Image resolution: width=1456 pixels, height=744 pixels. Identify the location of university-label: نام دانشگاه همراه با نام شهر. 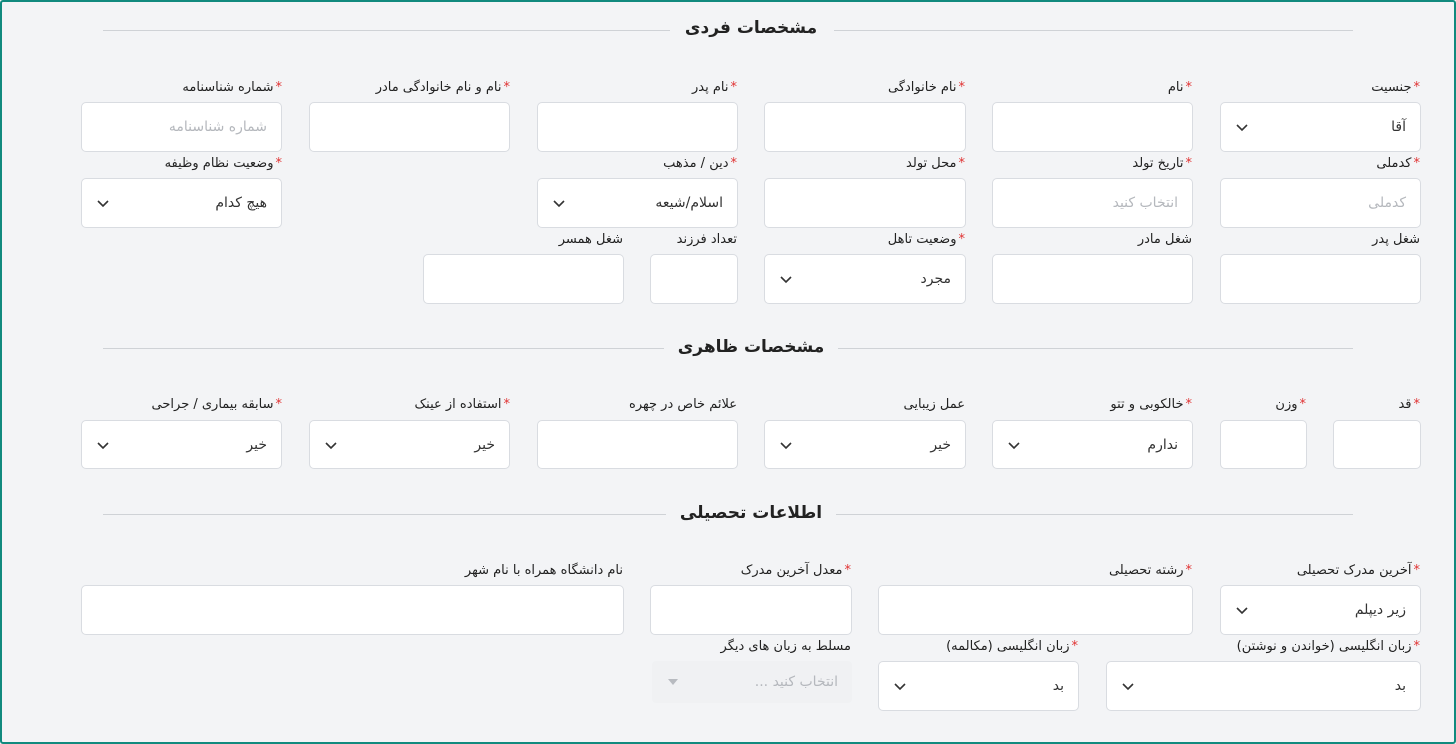
(543, 570).